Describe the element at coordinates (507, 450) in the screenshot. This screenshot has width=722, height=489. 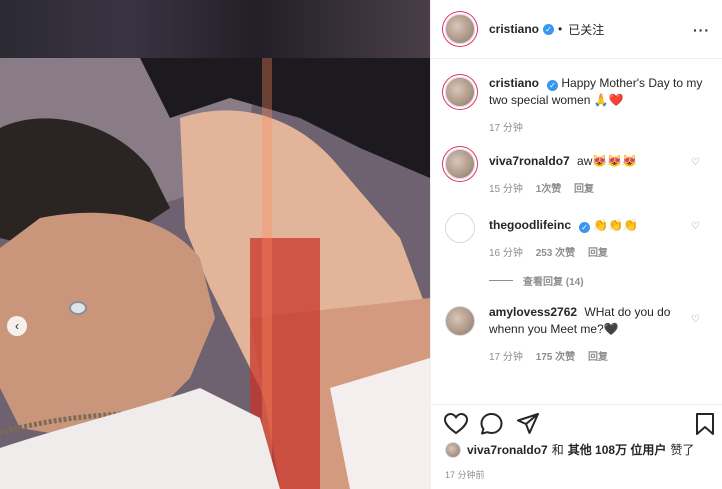
I see `liker-username: viva7ronaldo7` at that location.